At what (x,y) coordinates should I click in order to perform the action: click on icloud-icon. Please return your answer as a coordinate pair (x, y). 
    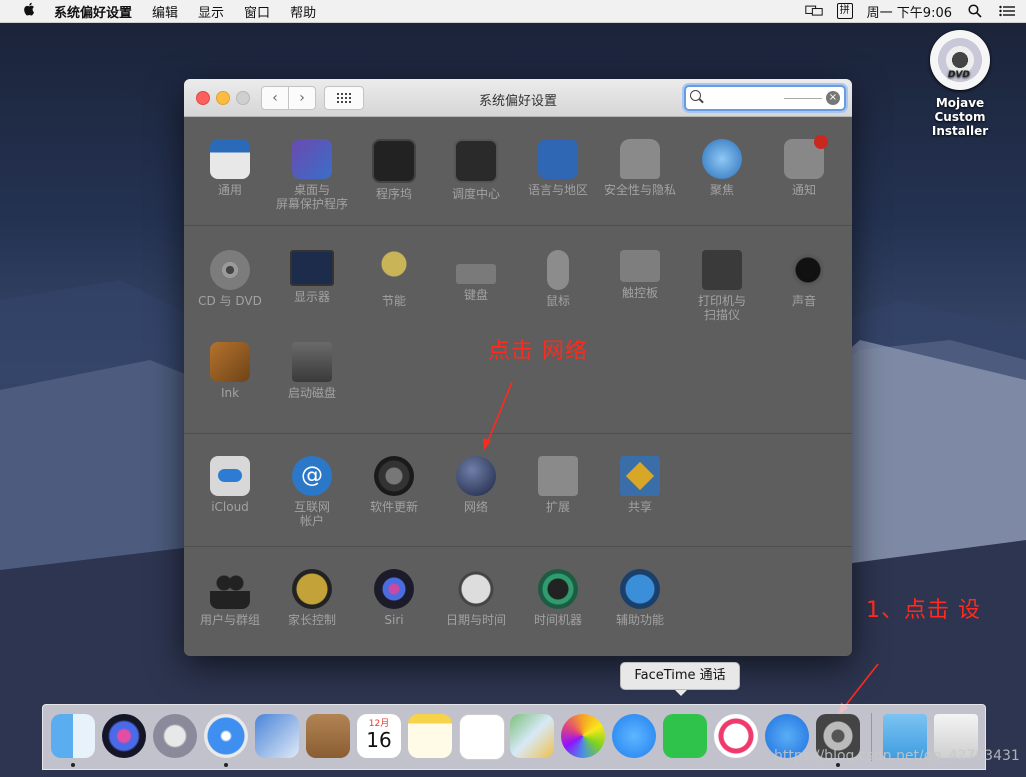
    Looking at the image, I should click on (230, 476).